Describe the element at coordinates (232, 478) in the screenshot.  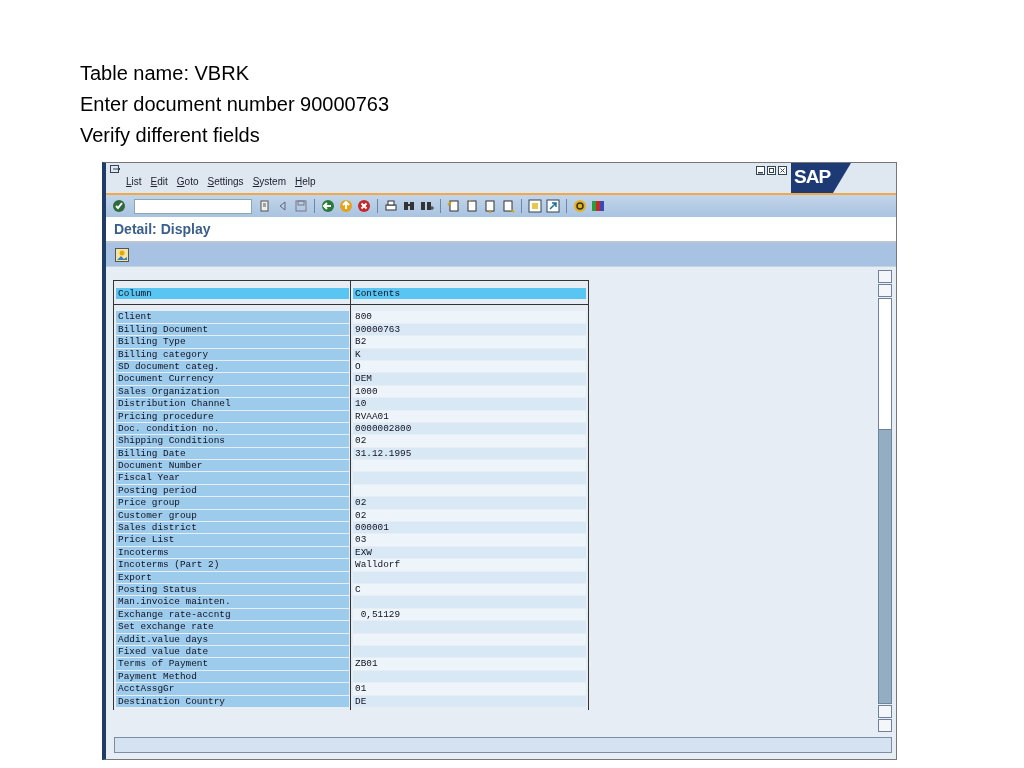
I see `field-name-cell: Fiscal Year` at that location.